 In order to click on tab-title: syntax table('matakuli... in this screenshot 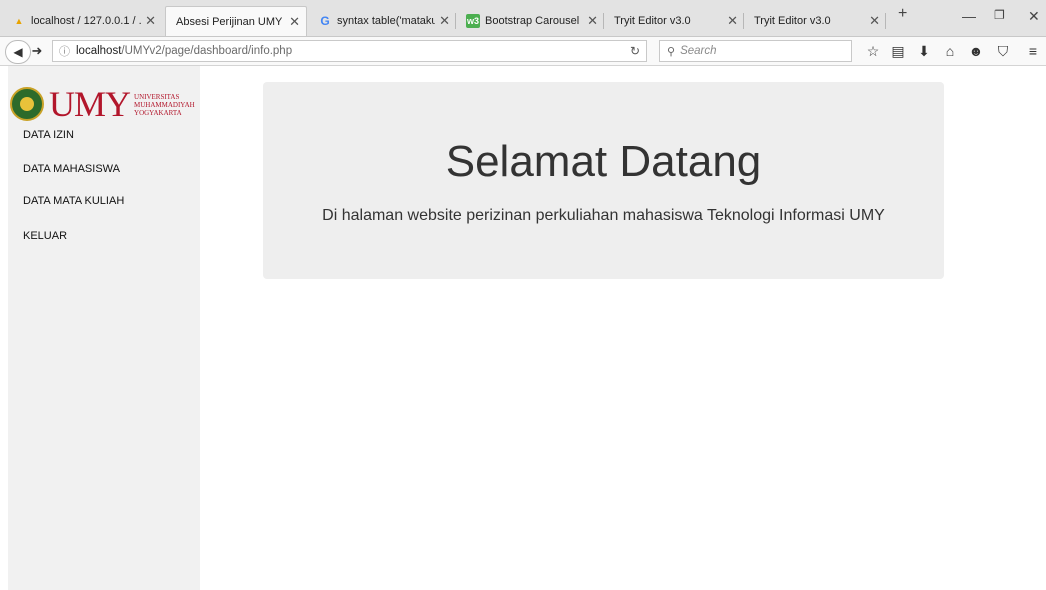, I will do `click(386, 21)`.